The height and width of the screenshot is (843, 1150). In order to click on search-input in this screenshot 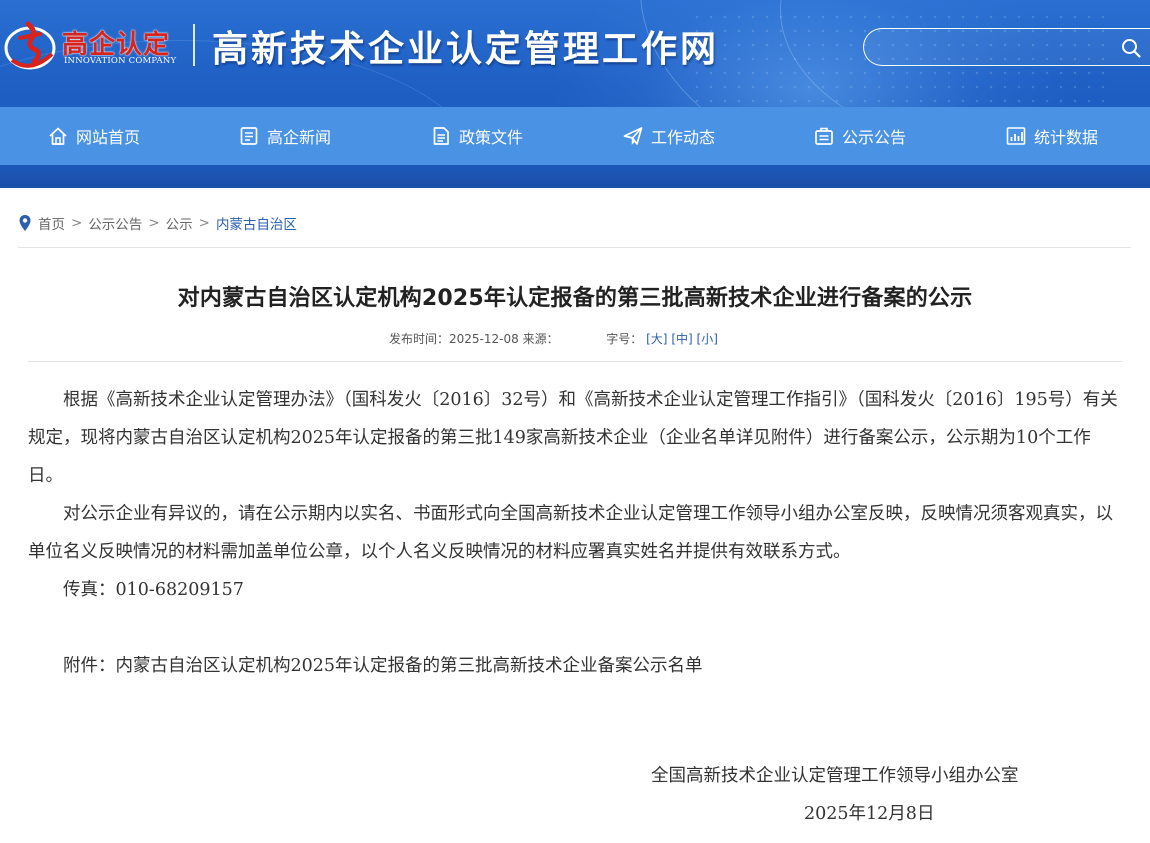, I will do `click(993, 47)`.